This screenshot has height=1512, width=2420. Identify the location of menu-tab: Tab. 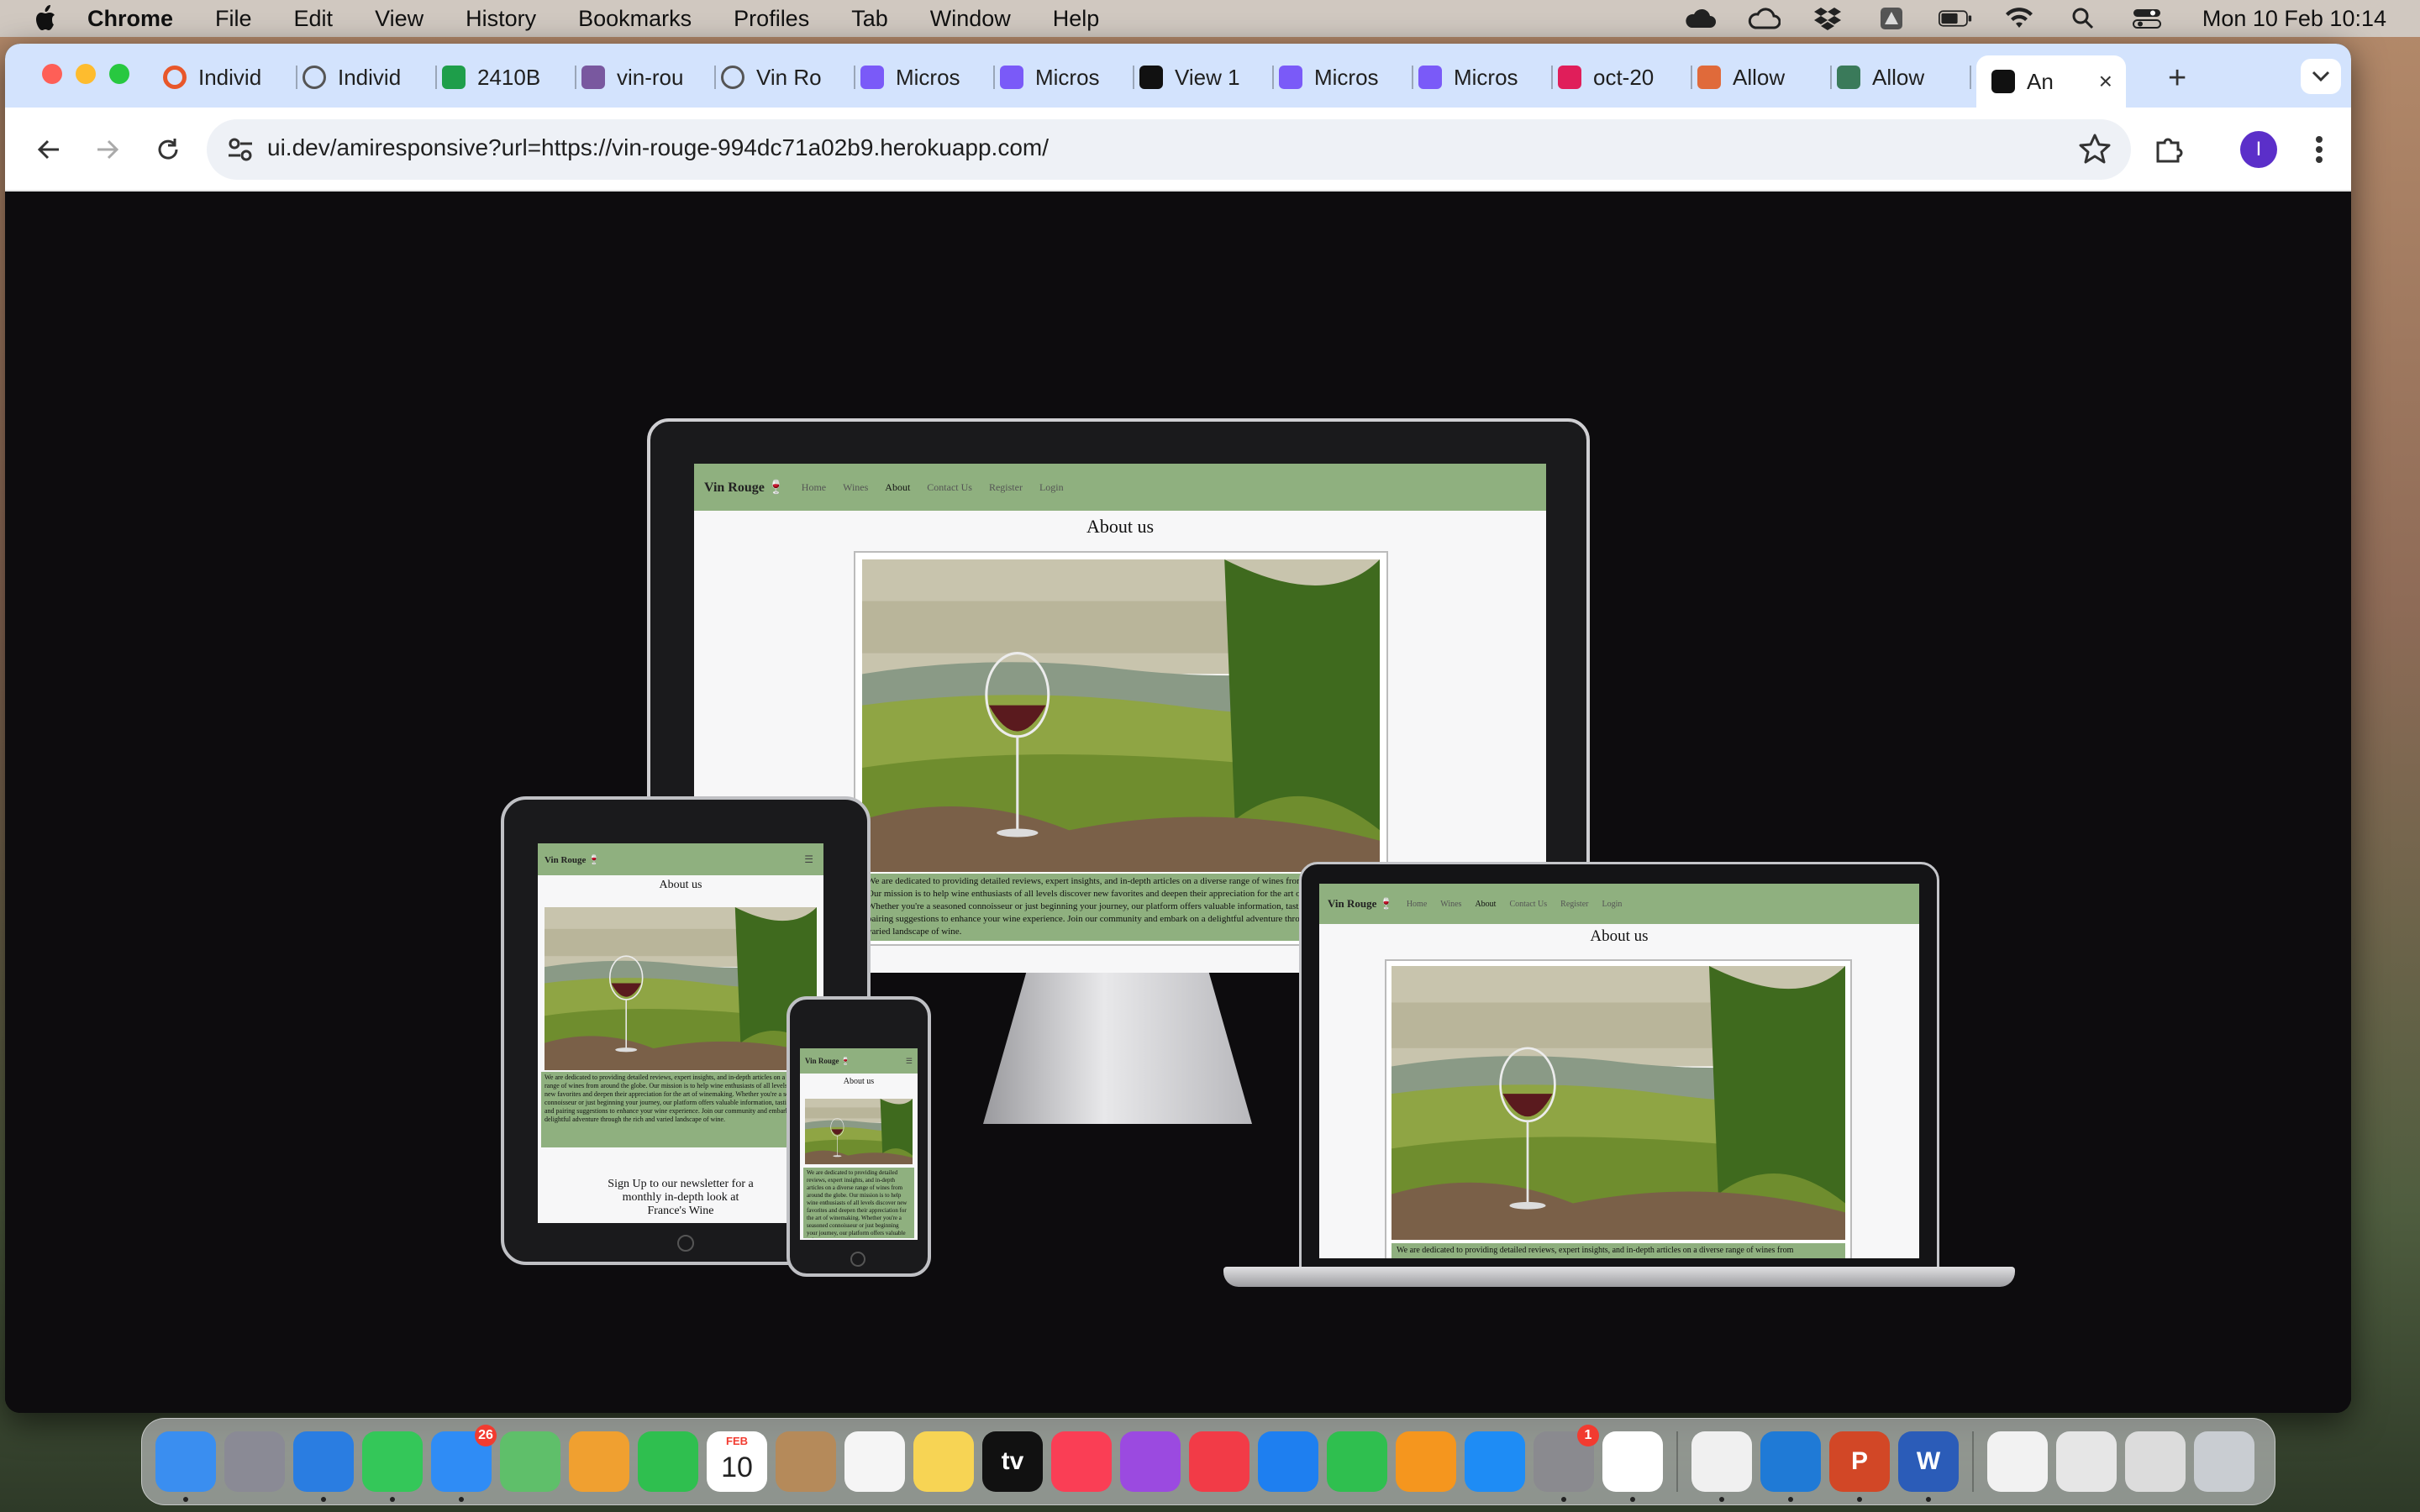
(870, 19).